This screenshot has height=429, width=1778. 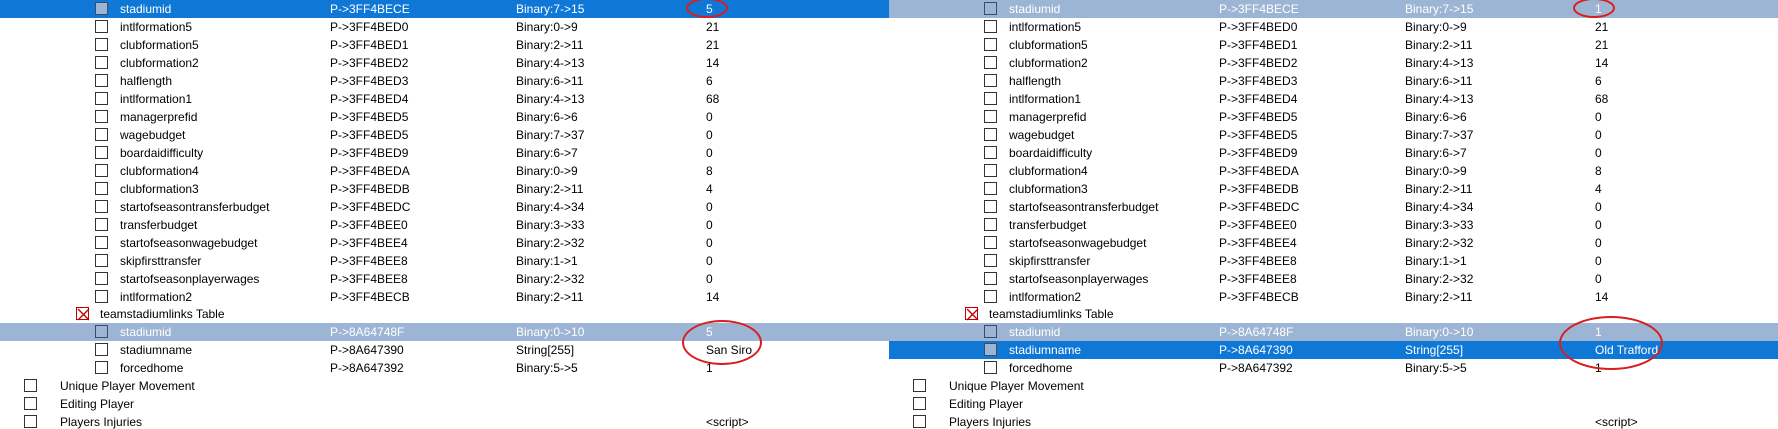 What do you see at coordinates (1333, 9) in the screenshot?
I see `table-row: stadiumid P->3FF4BECE Binary:7->15 1` at bounding box center [1333, 9].